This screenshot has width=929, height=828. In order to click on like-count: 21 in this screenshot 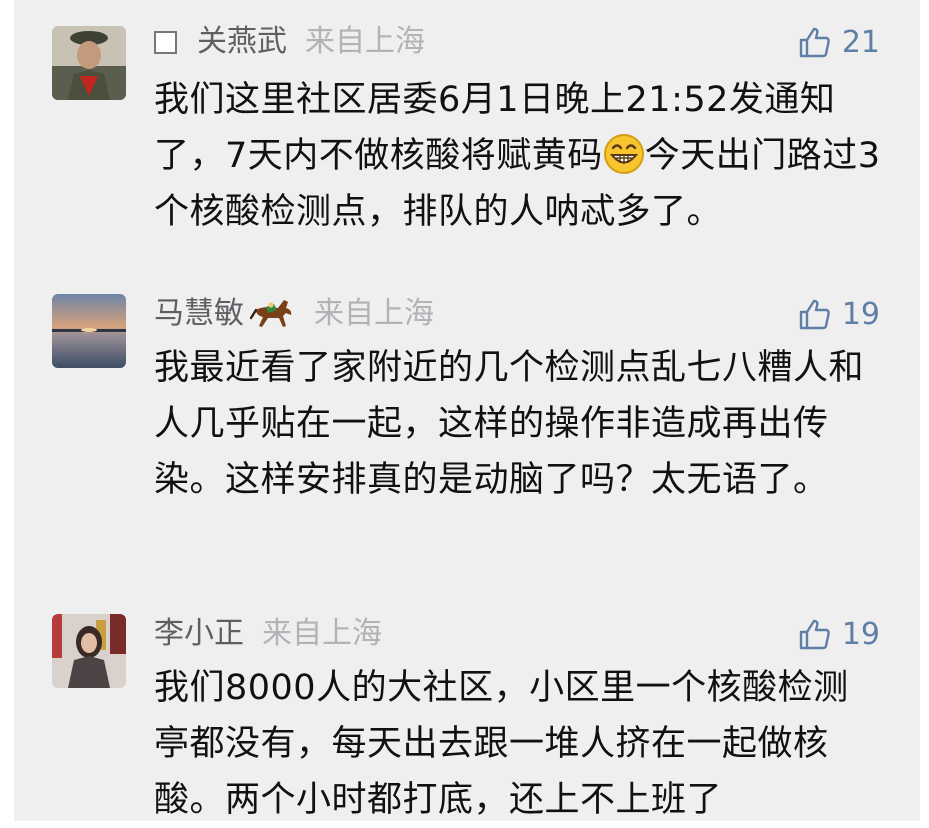, I will do `click(860, 42)`.